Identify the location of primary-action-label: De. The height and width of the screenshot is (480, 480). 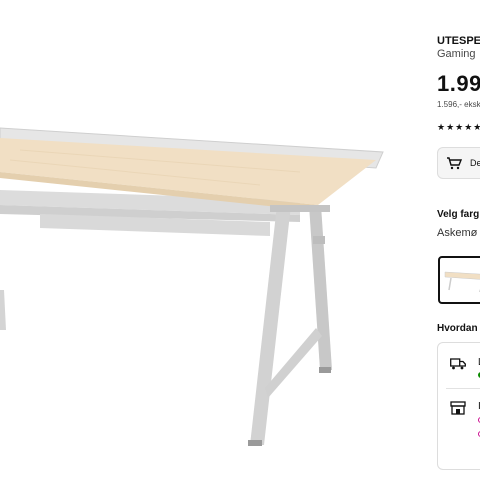
(475, 163).